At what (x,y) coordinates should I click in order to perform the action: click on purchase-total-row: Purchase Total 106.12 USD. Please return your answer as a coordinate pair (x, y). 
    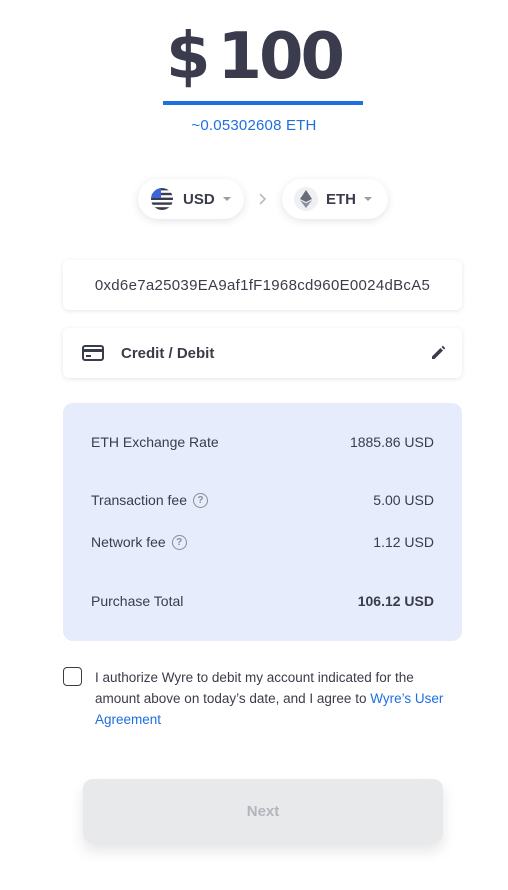
    Looking at the image, I should click on (262, 601).